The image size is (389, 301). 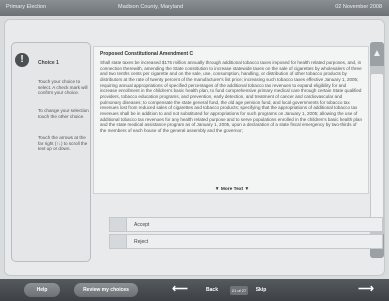 I want to click on back-button: Back, so click(x=212, y=290).